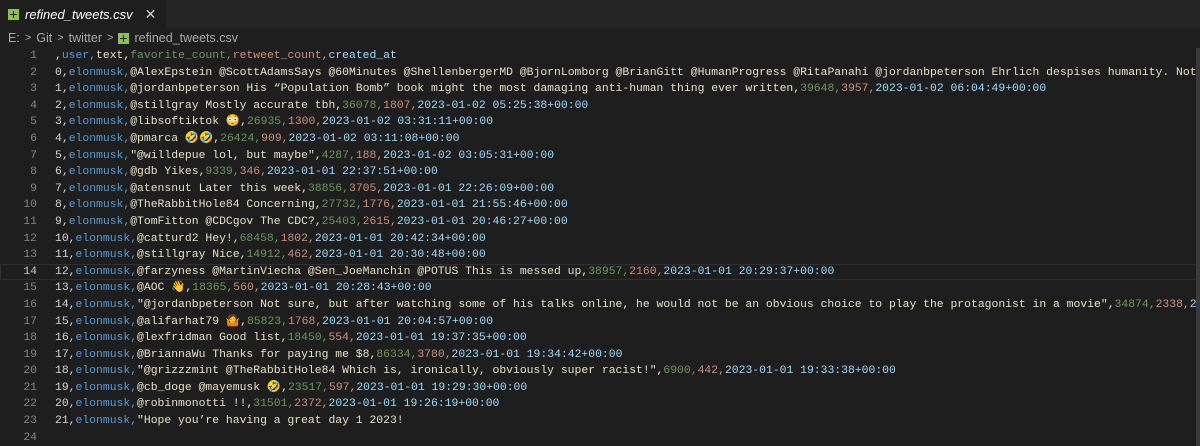  What do you see at coordinates (172, 138) in the screenshot?
I see `csv-cell: @pmarca 🤣🤣` at bounding box center [172, 138].